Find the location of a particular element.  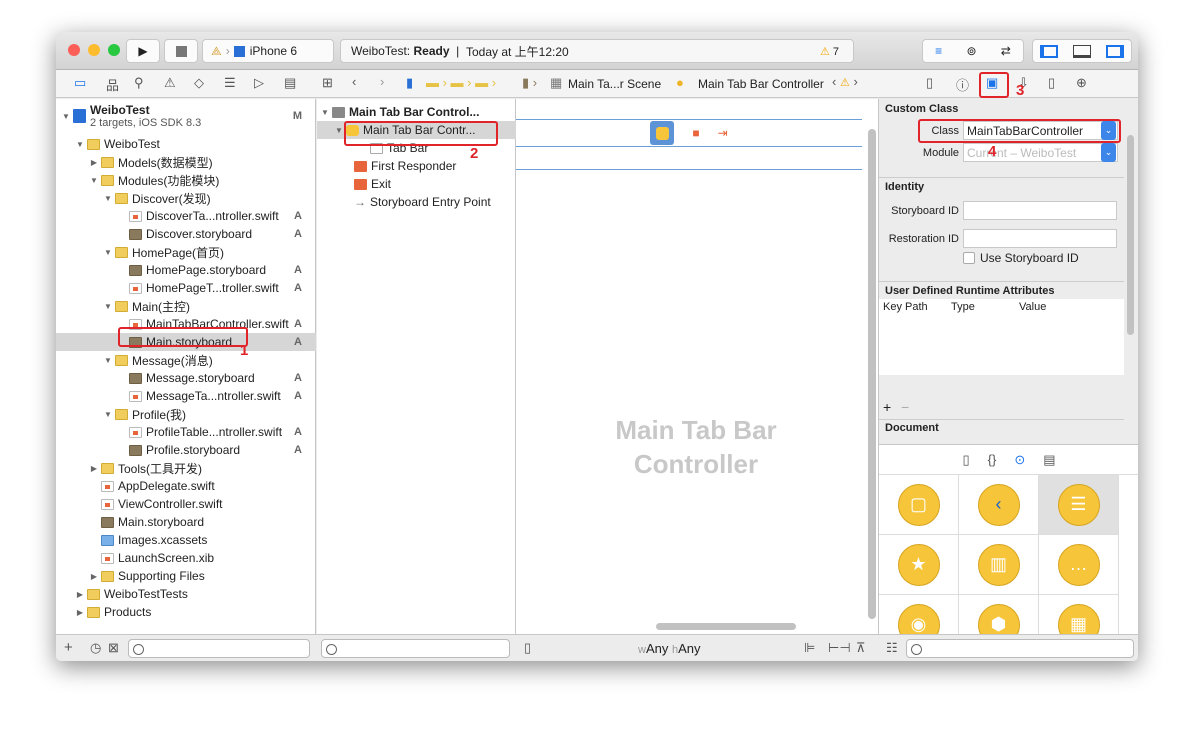

standard-editor-icon: ≡ is located at coordinates (938, 51).